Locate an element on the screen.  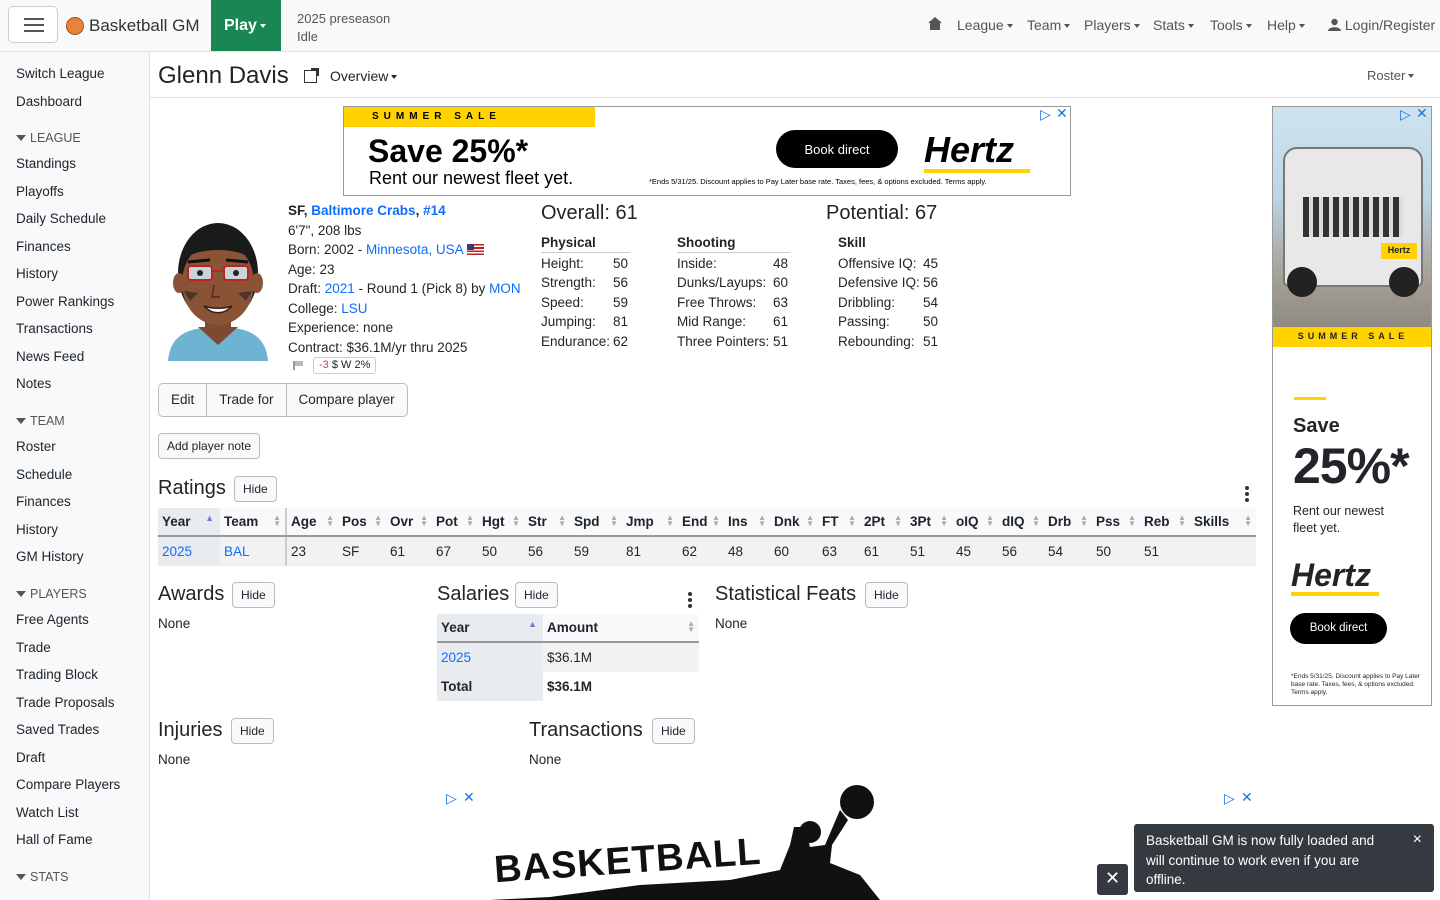
sidebar-item-draft: Draft is located at coordinates (30, 757).